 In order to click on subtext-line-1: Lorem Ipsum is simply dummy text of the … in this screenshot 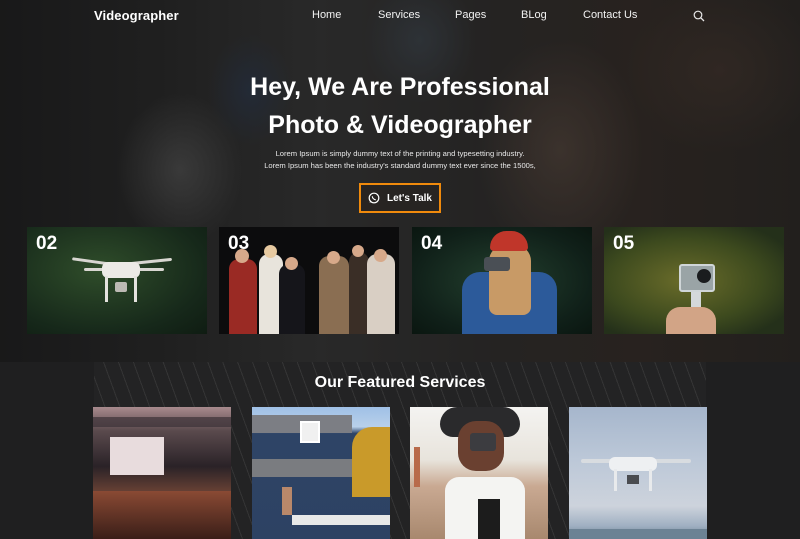, I will do `click(400, 153)`.